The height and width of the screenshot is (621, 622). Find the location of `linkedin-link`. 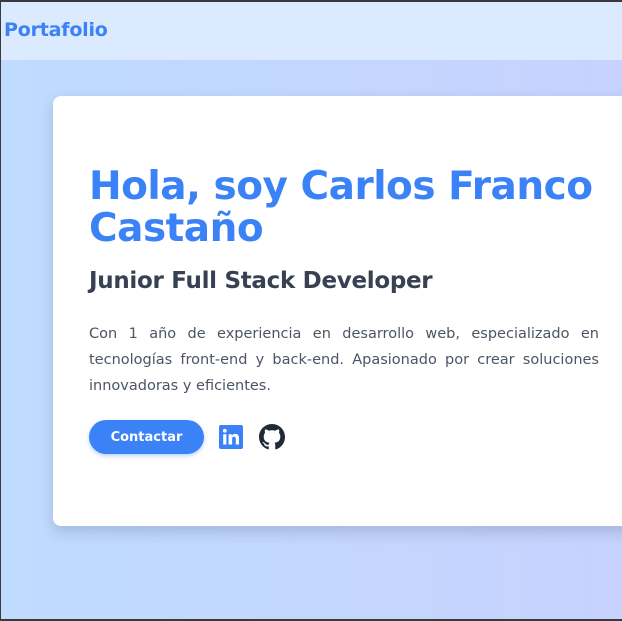

linkedin-link is located at coordinates (231, 437).